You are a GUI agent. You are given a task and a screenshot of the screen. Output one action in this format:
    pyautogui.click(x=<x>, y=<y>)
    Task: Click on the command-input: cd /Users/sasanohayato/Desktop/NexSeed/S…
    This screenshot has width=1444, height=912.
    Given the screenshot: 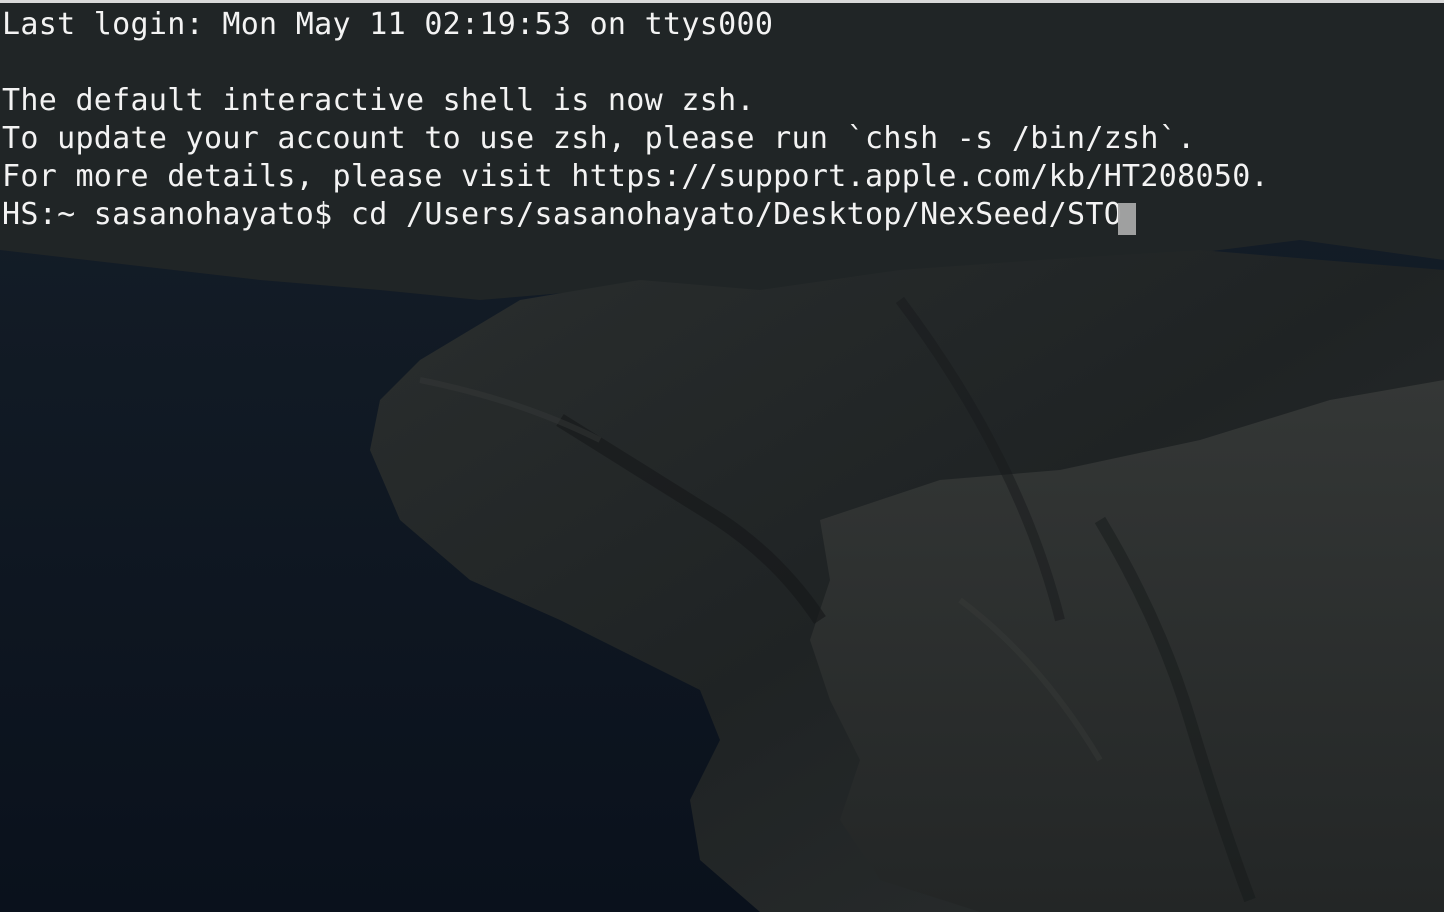 What is the action you would take?
    pyautogui.click(x=746, y=214)
    